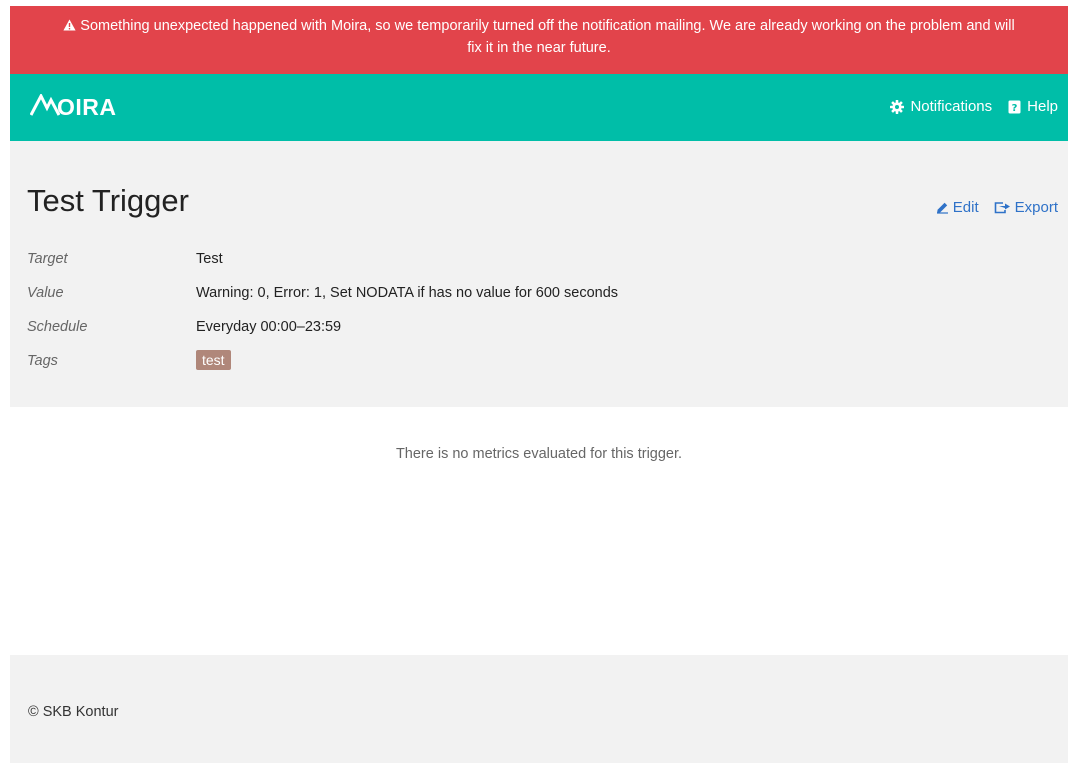 The image size is (1068, 763). What do you see at coordinates (209, 259) in the screenshot?
I see `field-value: Test` at bounding box center [209, 259].